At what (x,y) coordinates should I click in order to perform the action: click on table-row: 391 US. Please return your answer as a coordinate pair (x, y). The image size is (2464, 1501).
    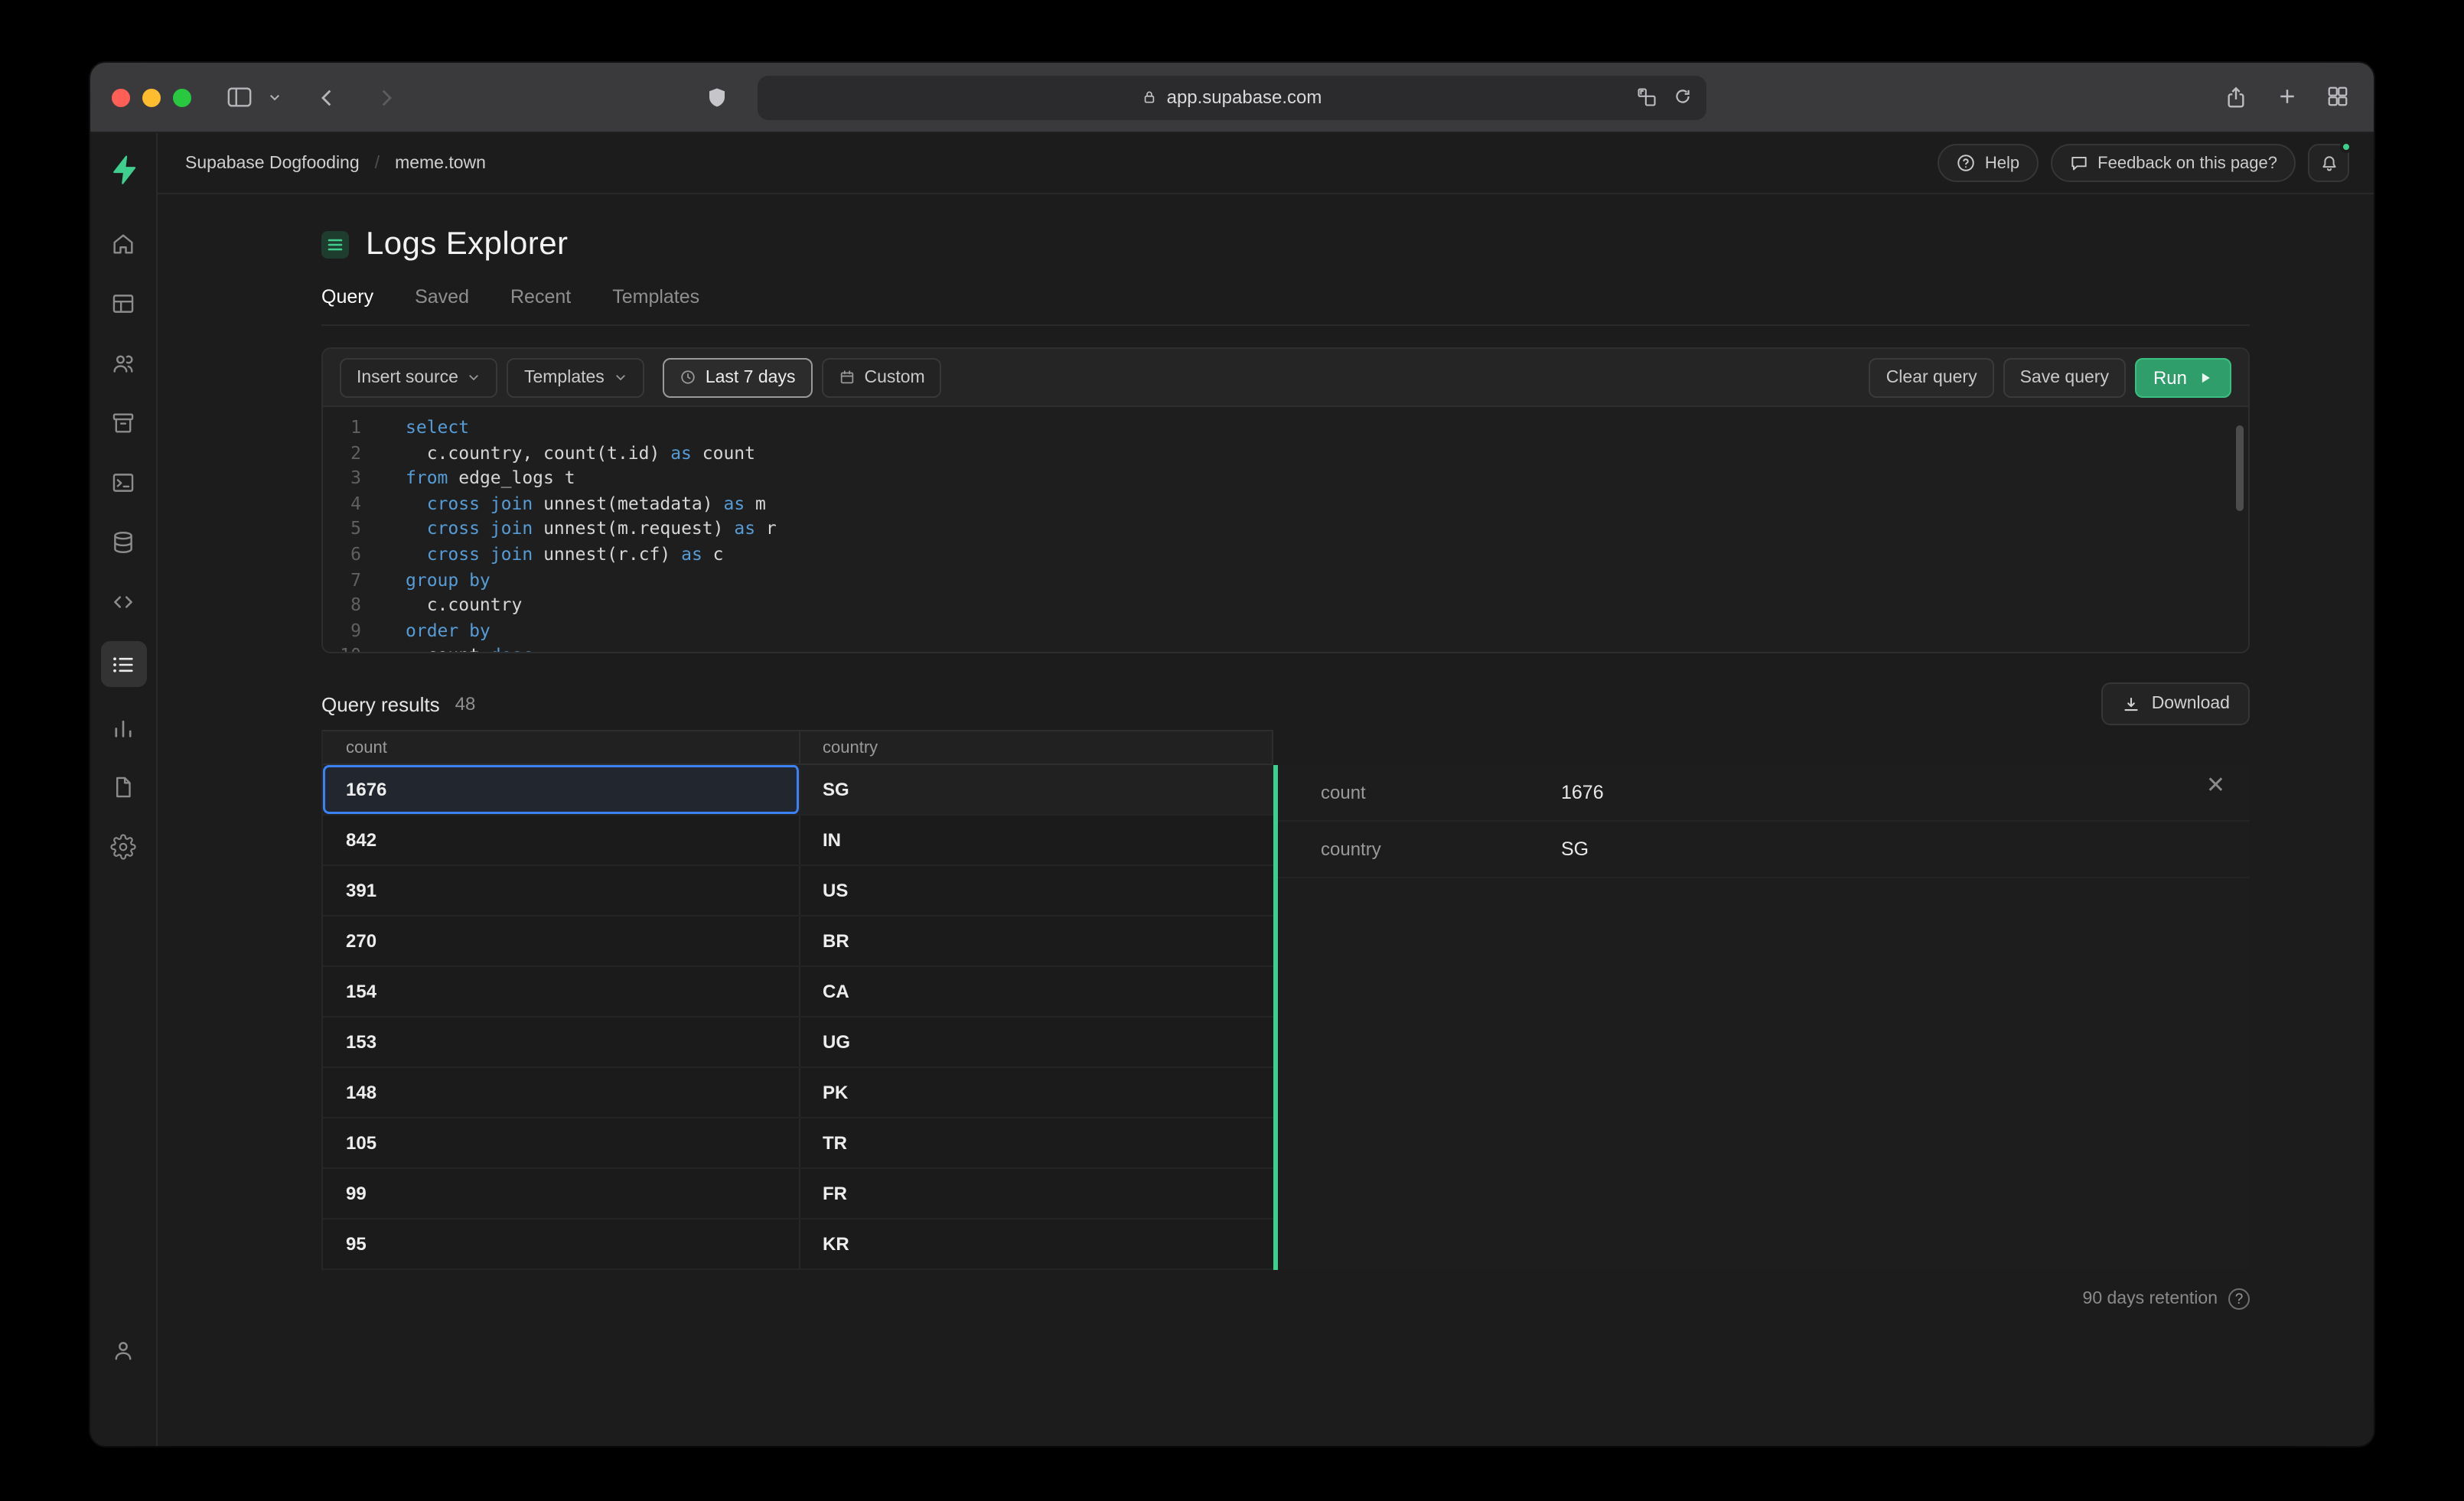
    Looking at the image, I should click on (798, 891).